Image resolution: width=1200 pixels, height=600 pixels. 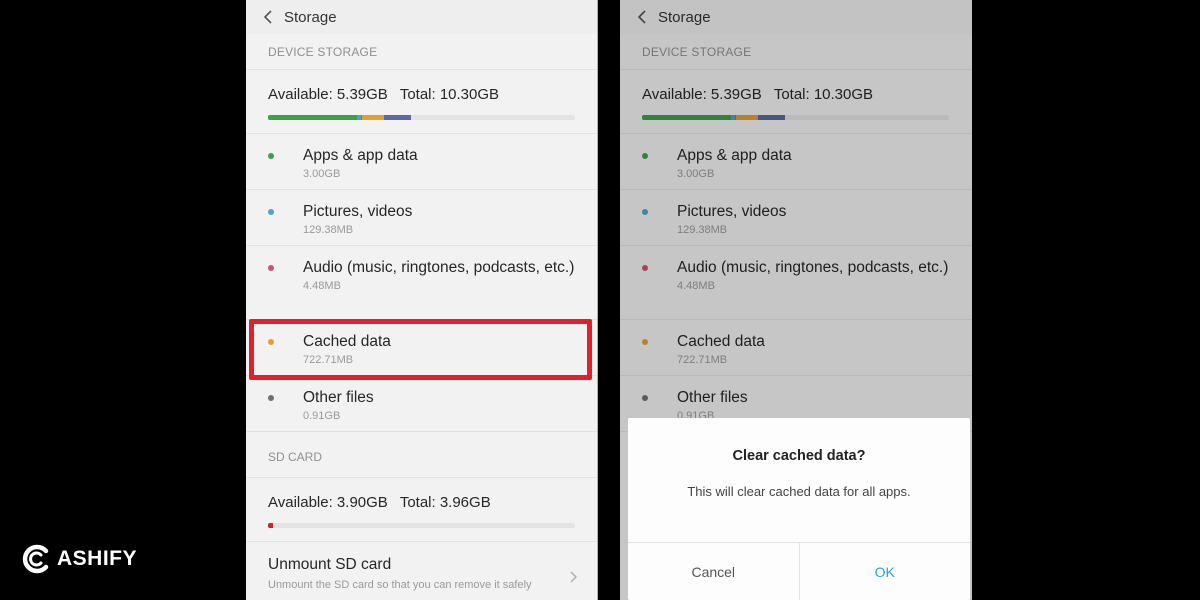 What do you see at coordinates (310, 17) in the screenshot?
I see `page-title: Storage` at bounding box center [310, 17].